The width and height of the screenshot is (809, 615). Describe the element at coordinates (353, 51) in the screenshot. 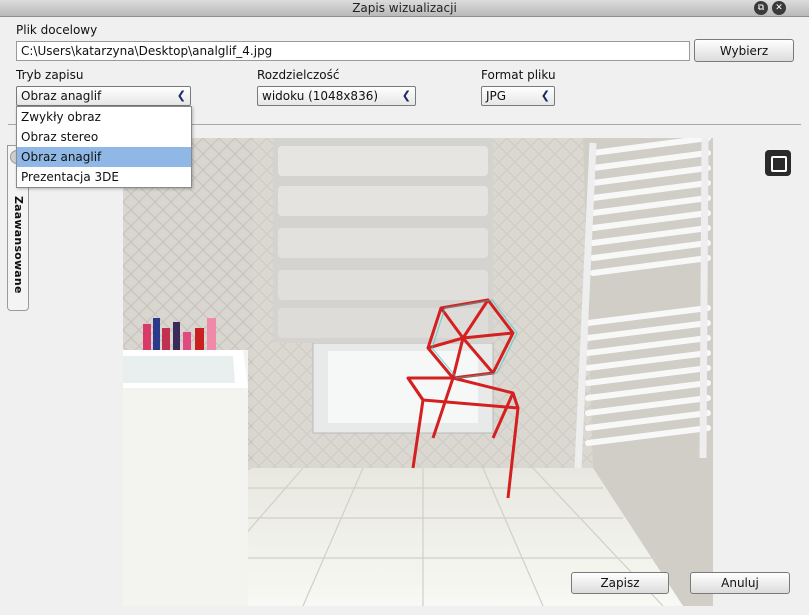

I see `target-file-input` at that location.